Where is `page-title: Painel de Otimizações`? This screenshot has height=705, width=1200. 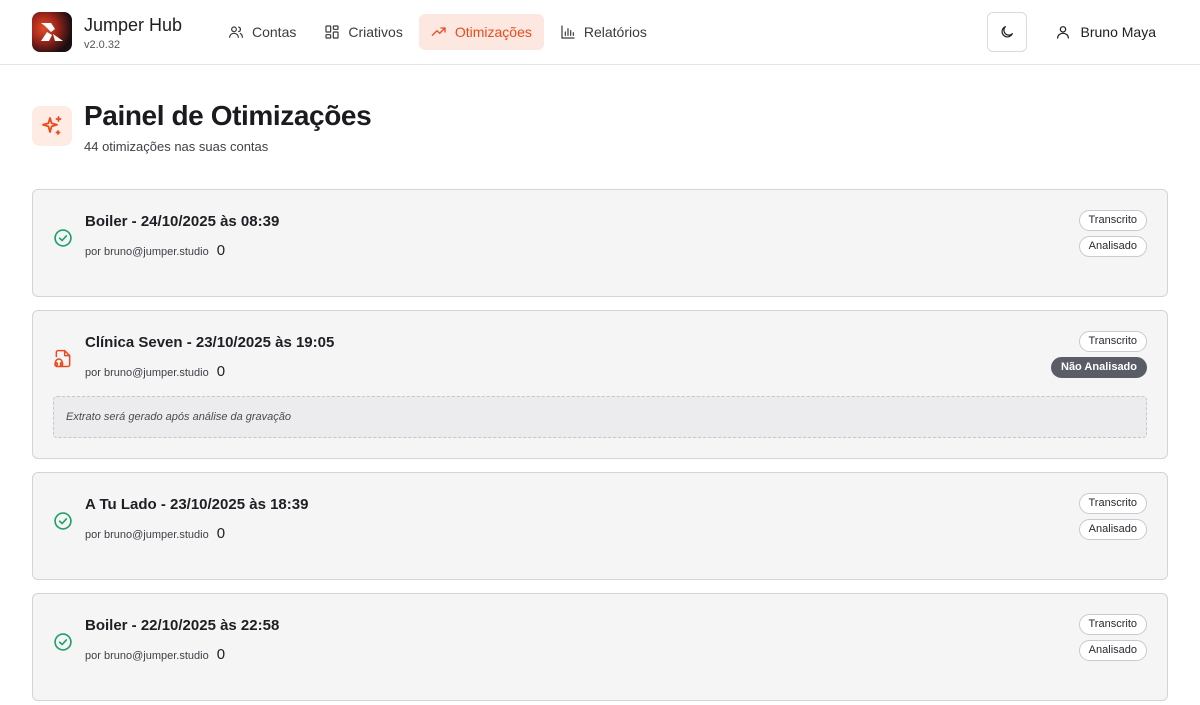
page-title: Painel de Otimizações is located at coordinates (228, 115).